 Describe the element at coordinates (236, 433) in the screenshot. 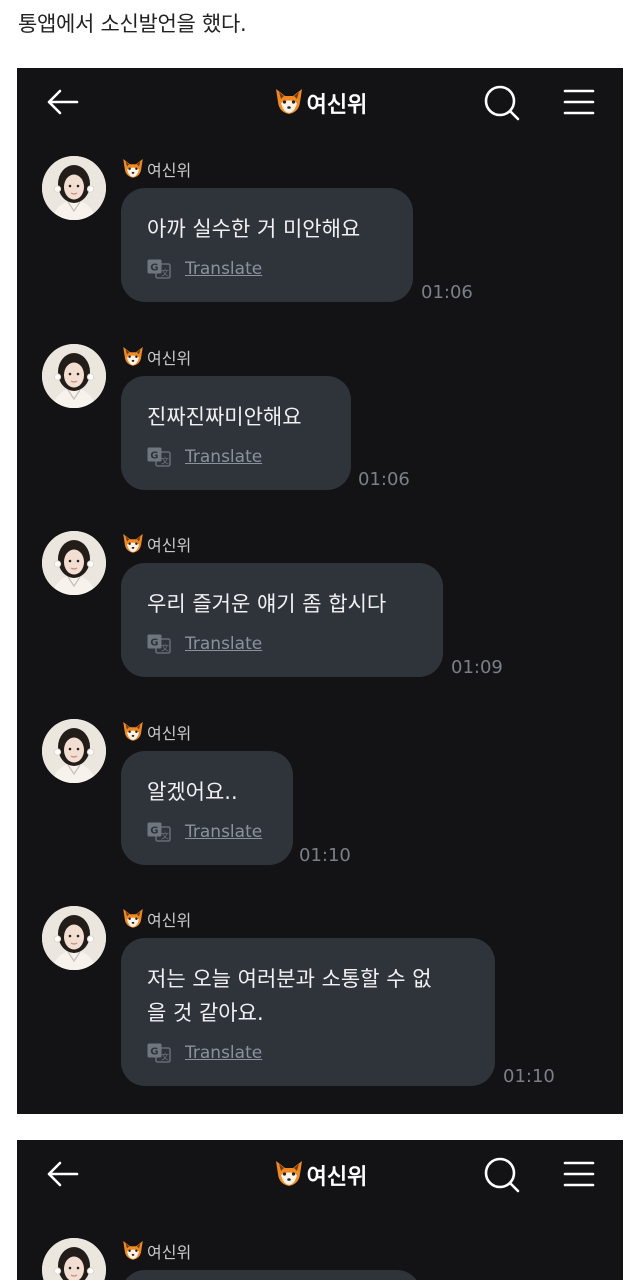

I see `message-bubble: 진짜진짜미안해요 Translate` at that location.